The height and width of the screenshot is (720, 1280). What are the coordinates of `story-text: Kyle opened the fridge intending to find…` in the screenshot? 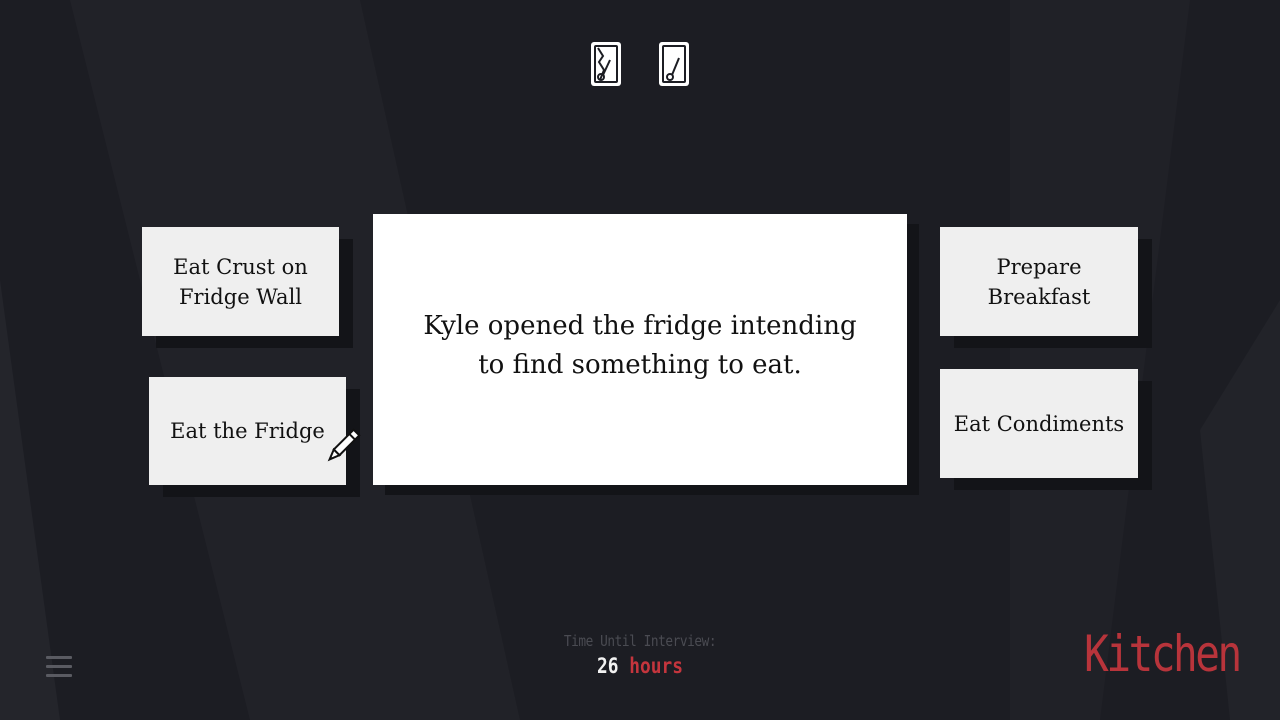 It's located at (640, 345).